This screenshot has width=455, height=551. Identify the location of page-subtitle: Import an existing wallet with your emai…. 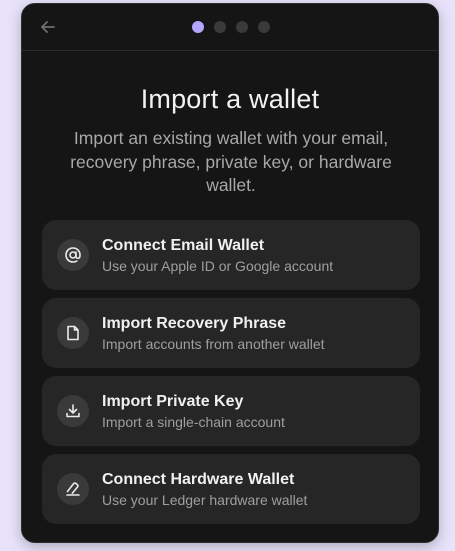
(231, 161).